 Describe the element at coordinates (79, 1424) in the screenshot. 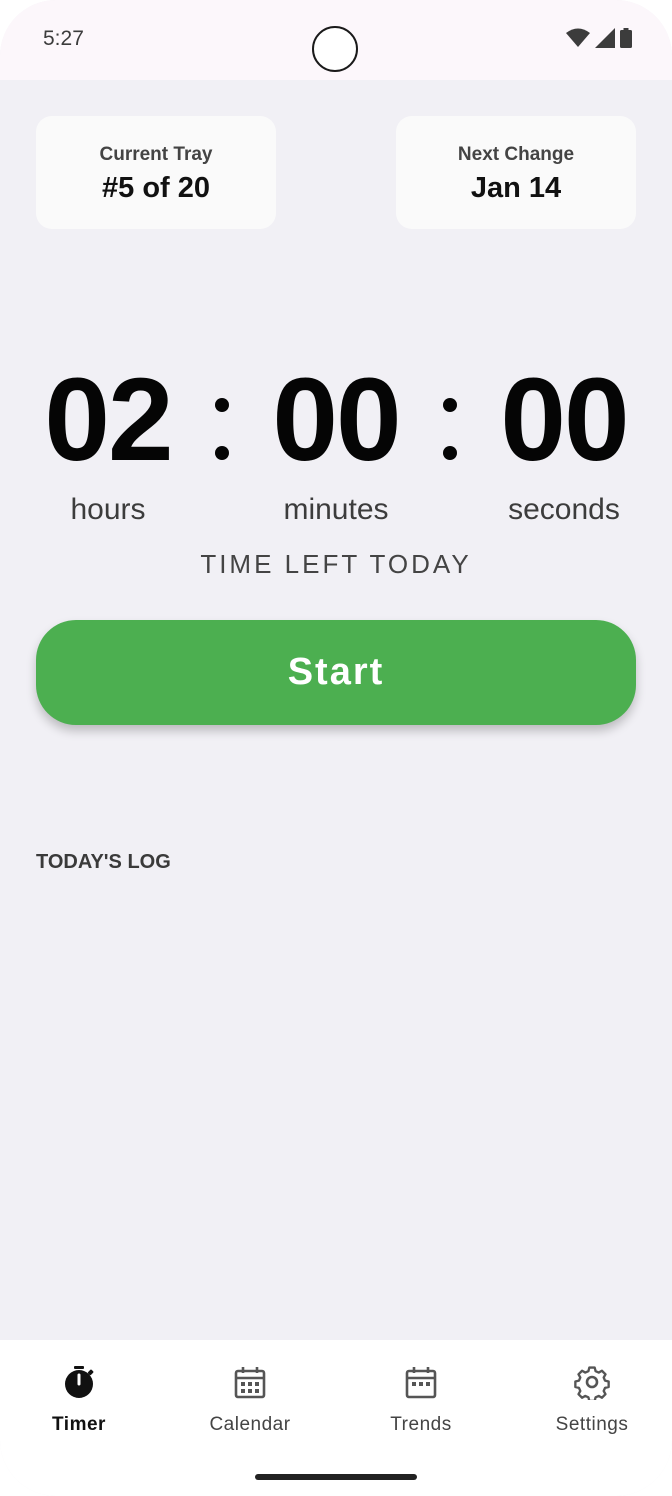

I see `nav-label-timer: Timer` at that location.